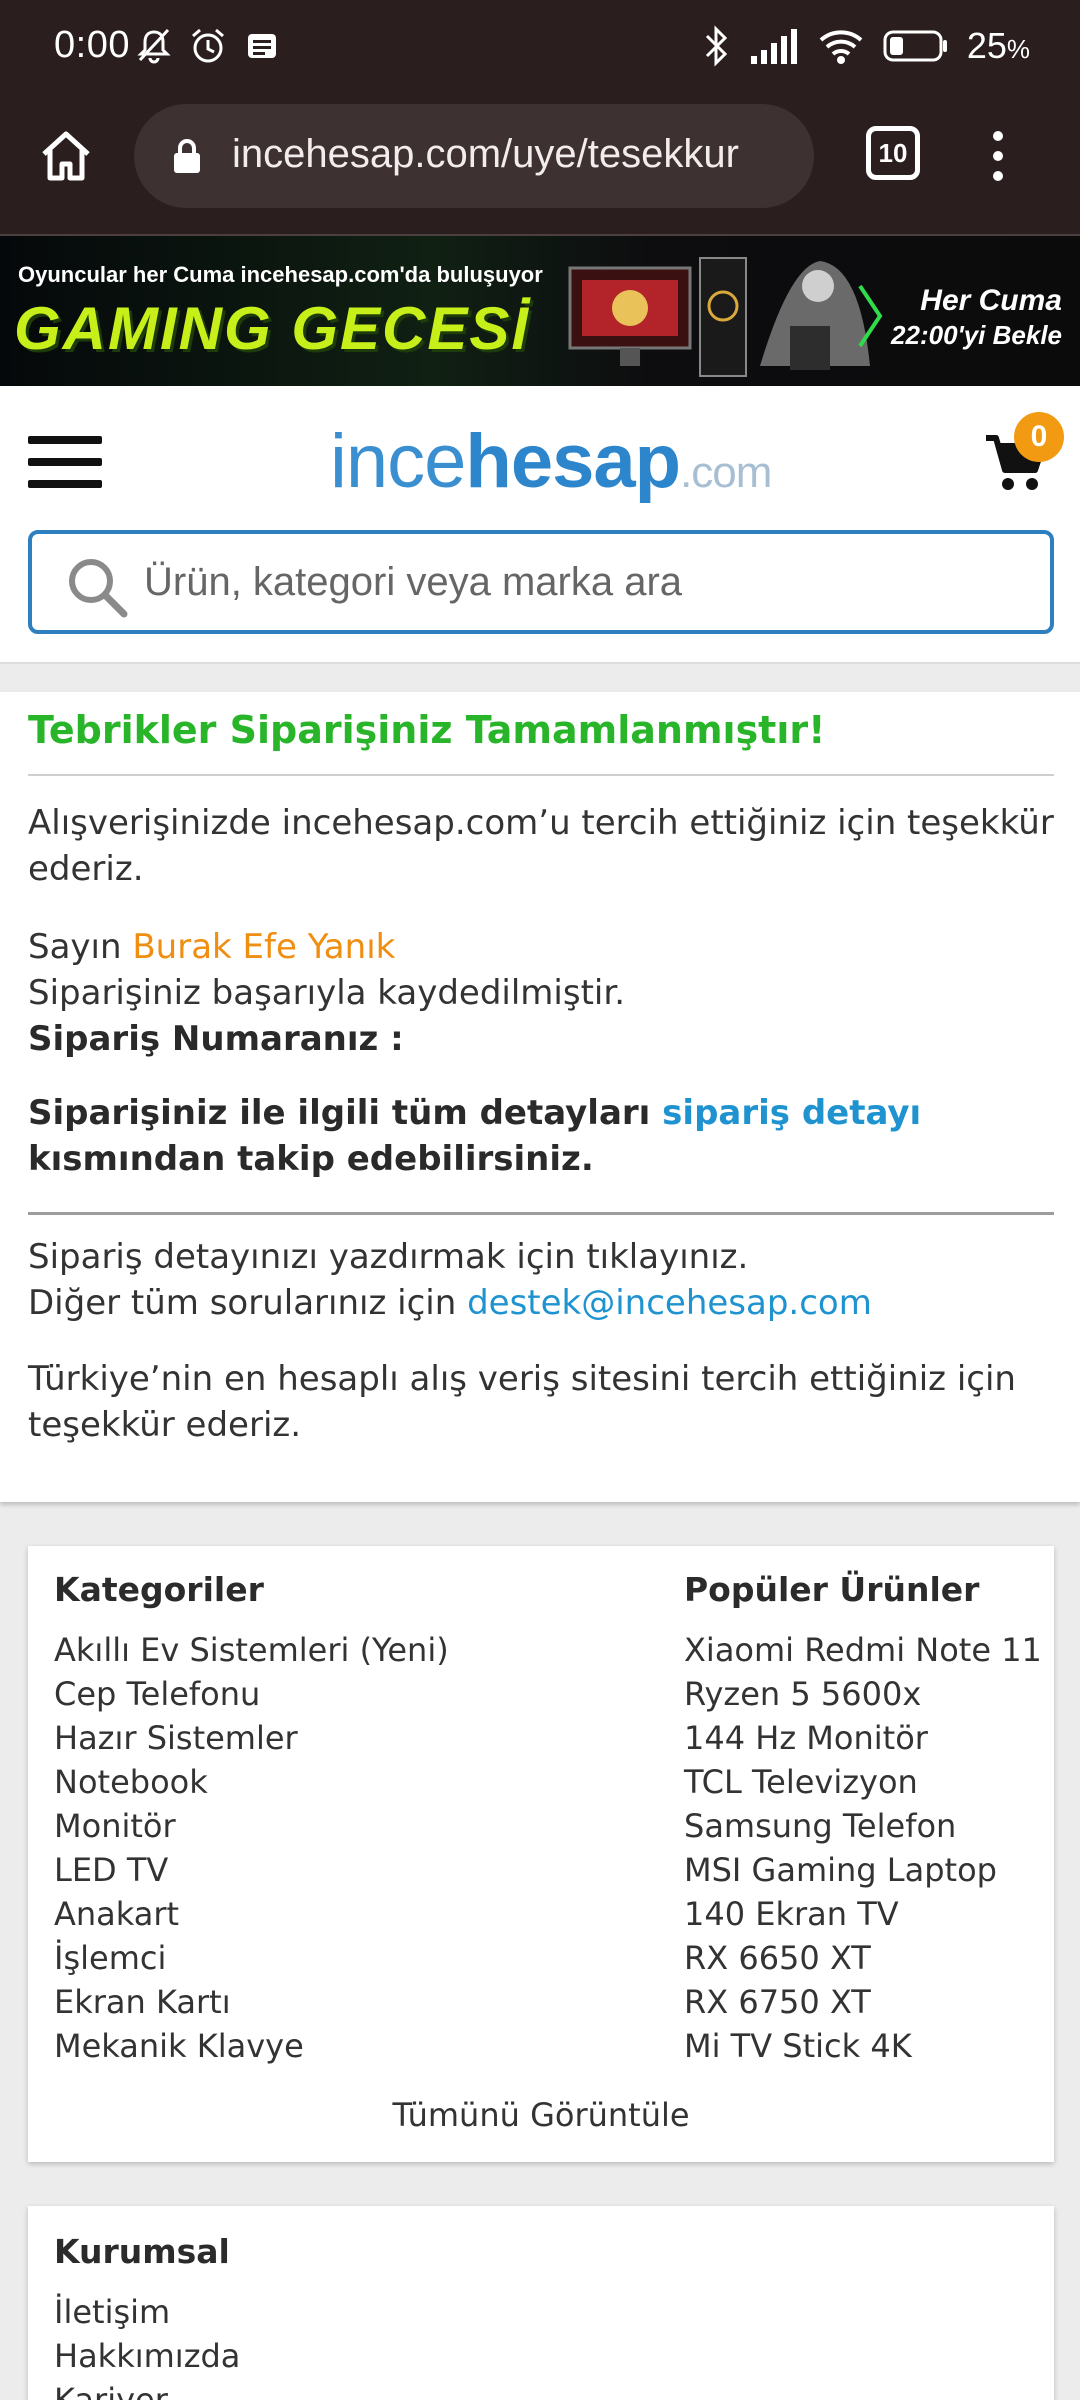  Describe the element at coordinates (998, 45) in the screenshot. I see `battery-percentage: 25%` at that location.